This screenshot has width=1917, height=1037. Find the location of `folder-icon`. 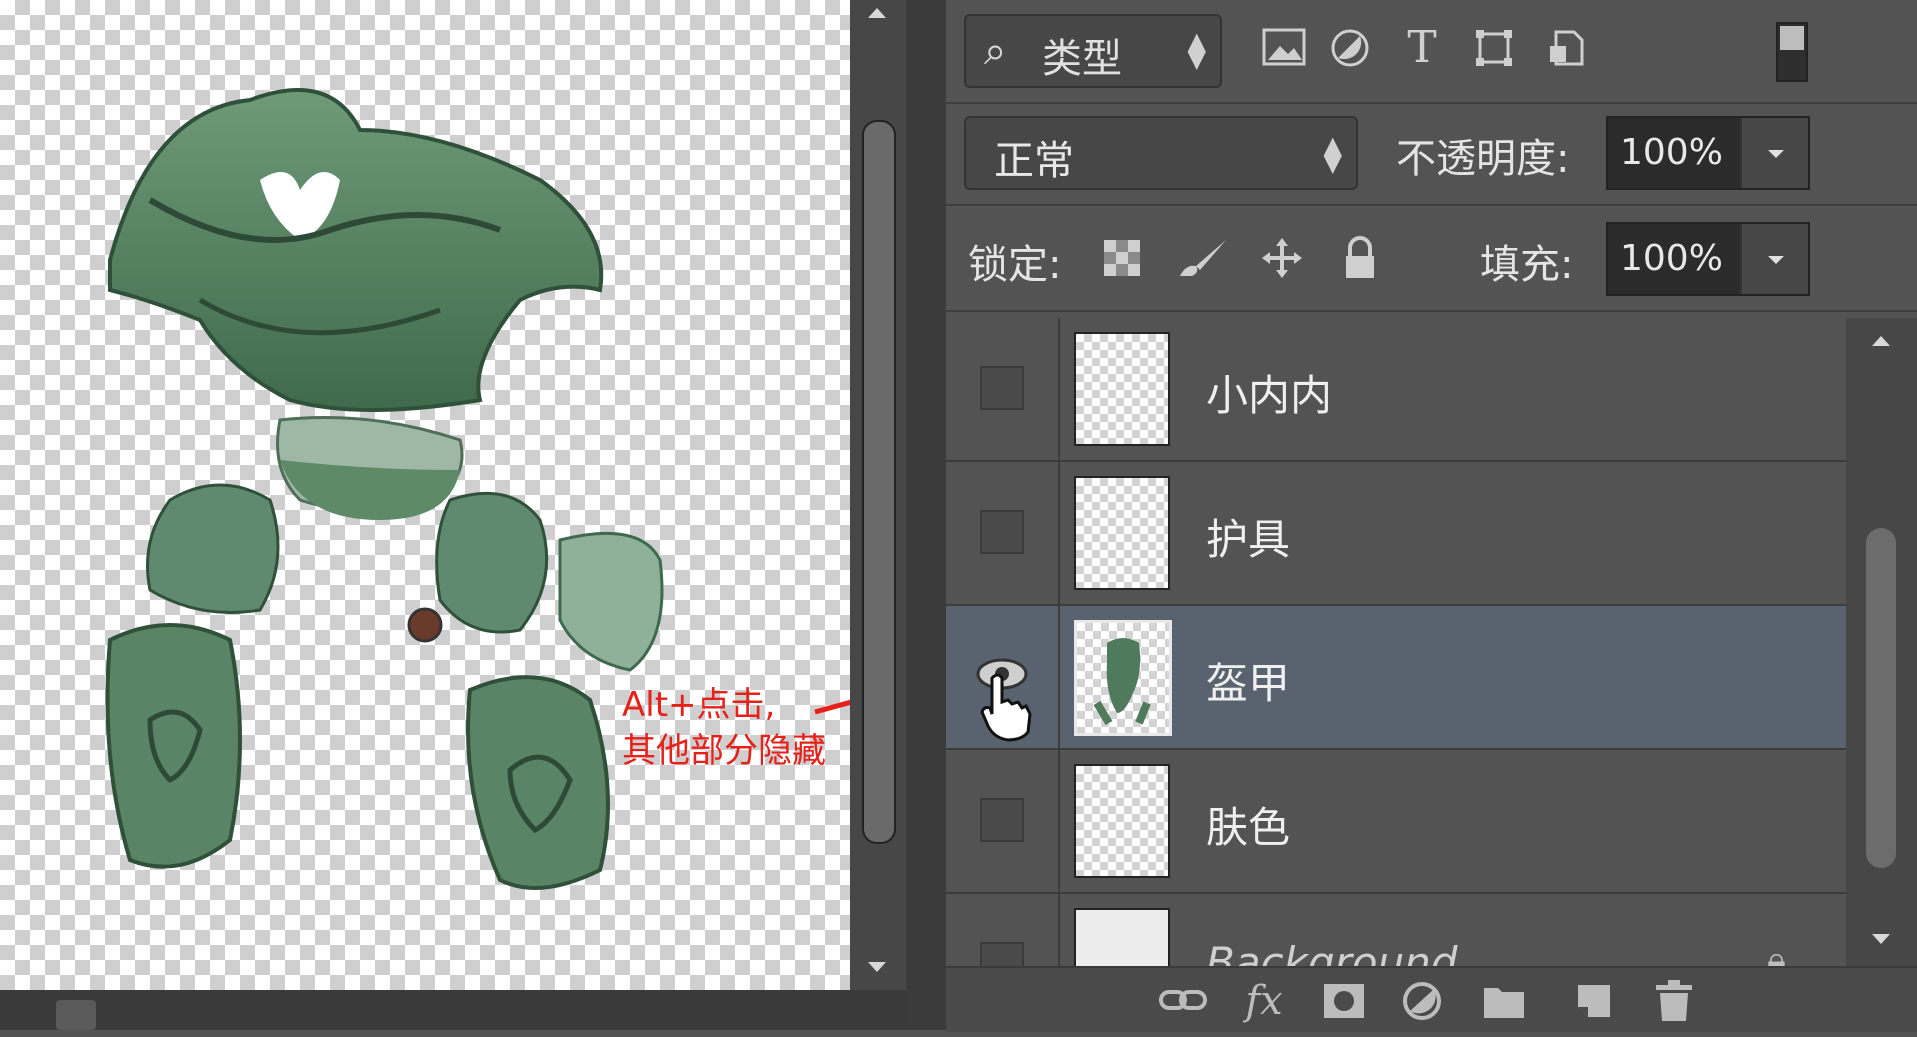

folder-icon is located at coordinates (1504, 1001).